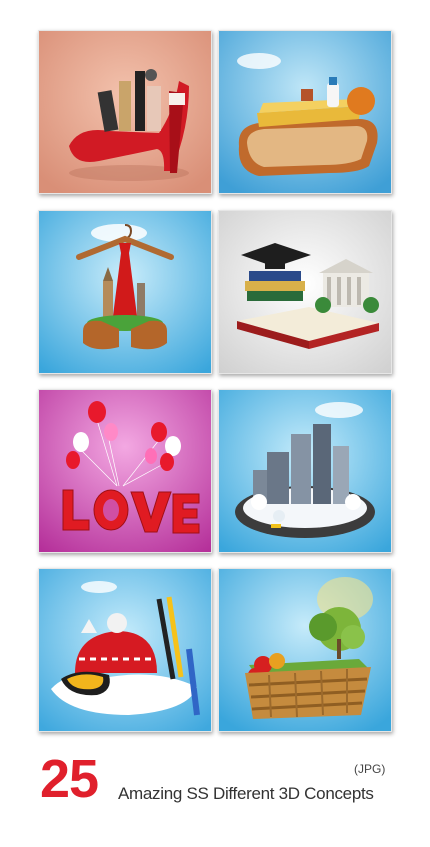 The height and width of the screenshot is (847, 430). I want to click on image-tile-basket, so click(305, 650).